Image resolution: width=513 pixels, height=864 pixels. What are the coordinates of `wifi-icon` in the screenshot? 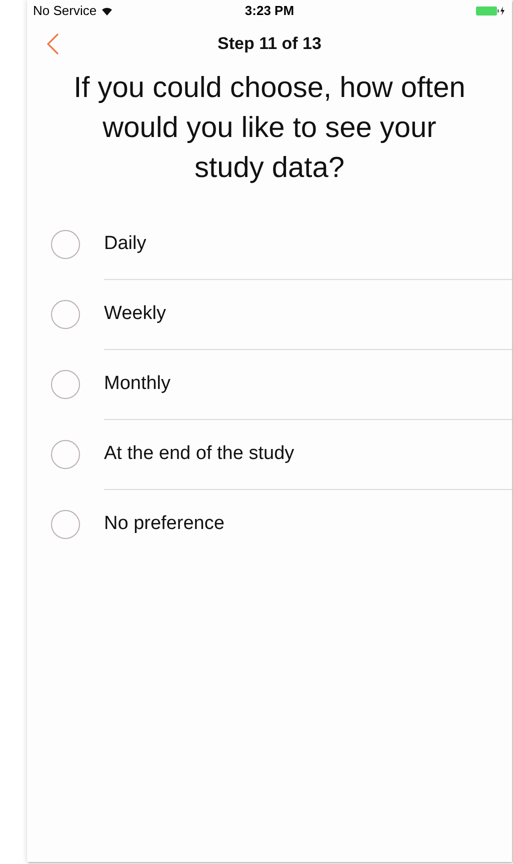 It's located at (106, 11).